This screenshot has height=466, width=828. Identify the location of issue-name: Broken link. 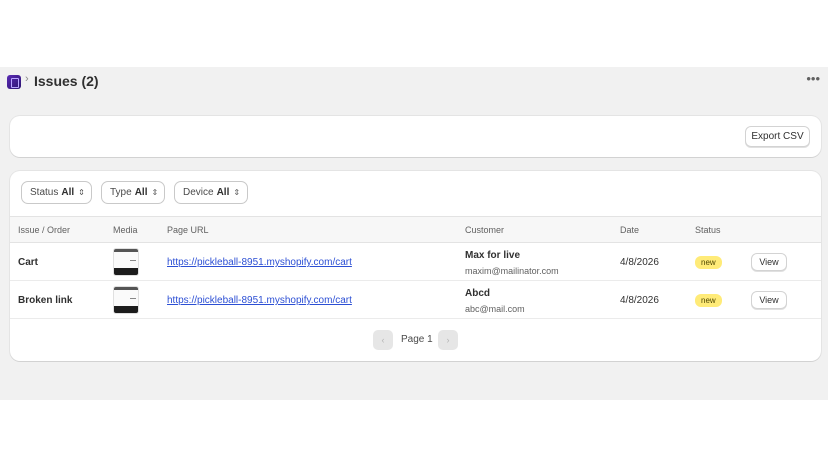
(45, 300).